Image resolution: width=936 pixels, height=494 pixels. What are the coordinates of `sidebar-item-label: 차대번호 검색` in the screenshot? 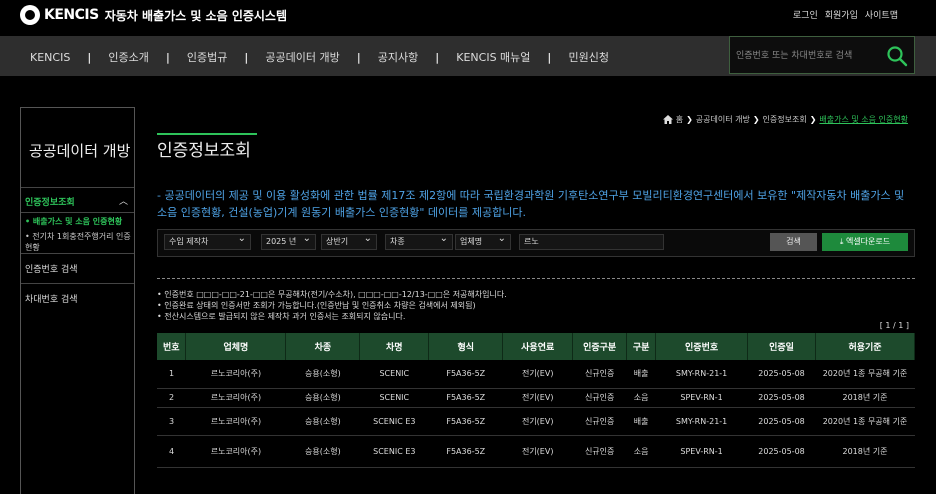 It's located at (51, 300).